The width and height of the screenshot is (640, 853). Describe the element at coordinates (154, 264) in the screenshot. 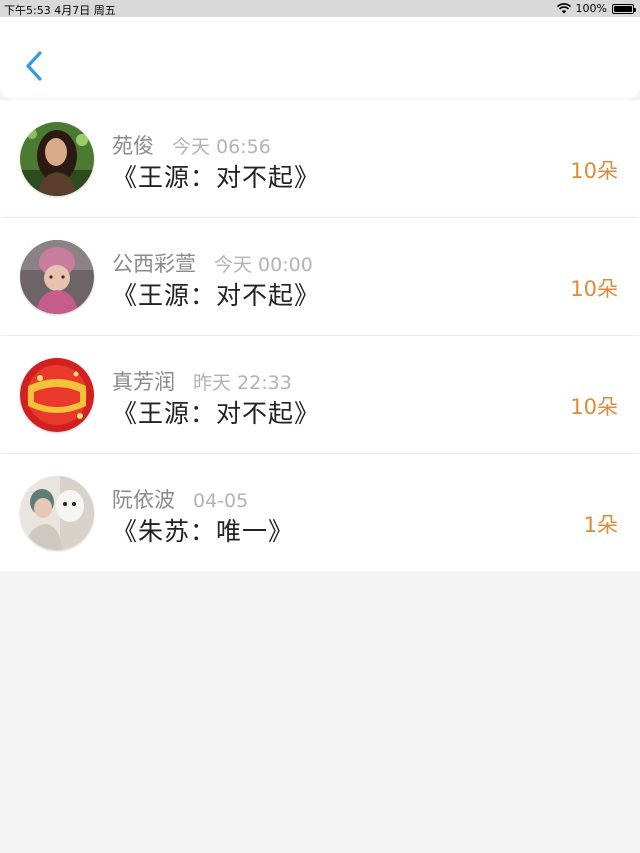

I see `sender-name: 公西彩萱` at that location.